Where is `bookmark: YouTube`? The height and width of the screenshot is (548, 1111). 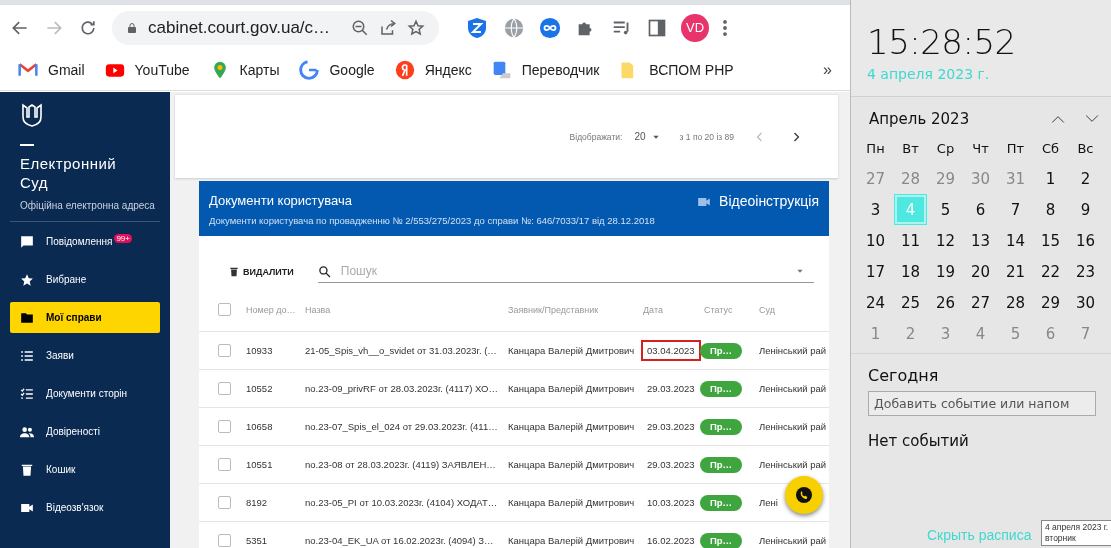
bookmark: YouTube is located at coordinates (147, 70).